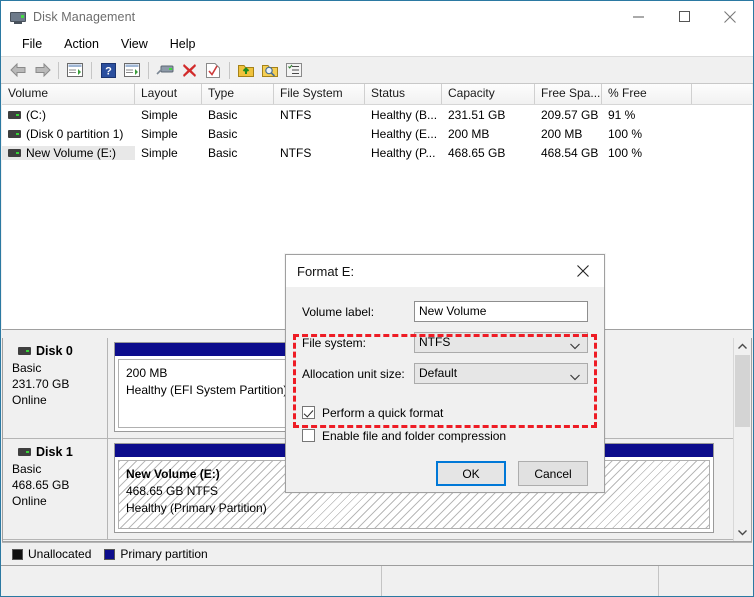  I want to click on export-icon, so click(246, 70).